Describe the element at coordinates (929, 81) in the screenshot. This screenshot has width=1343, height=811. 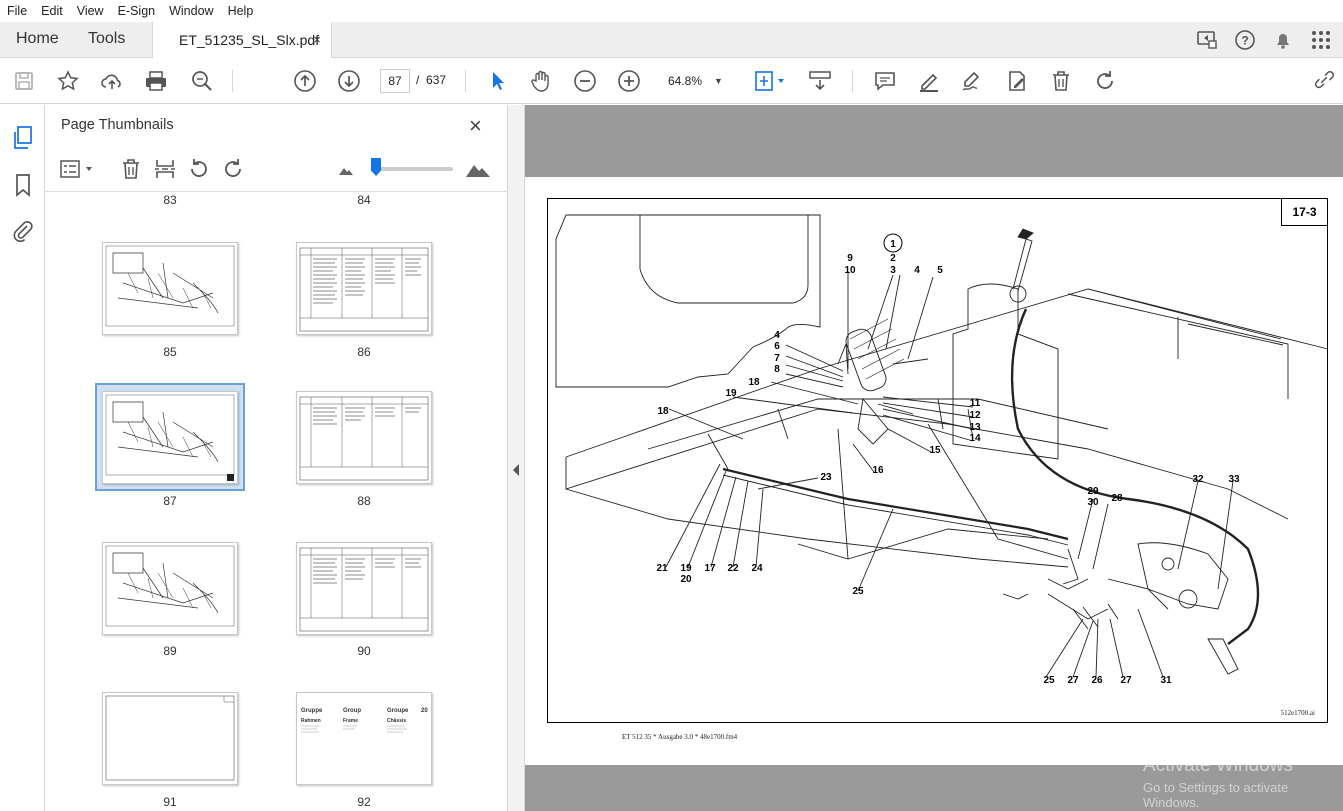
I see `highlight-pen-icon` at that location.